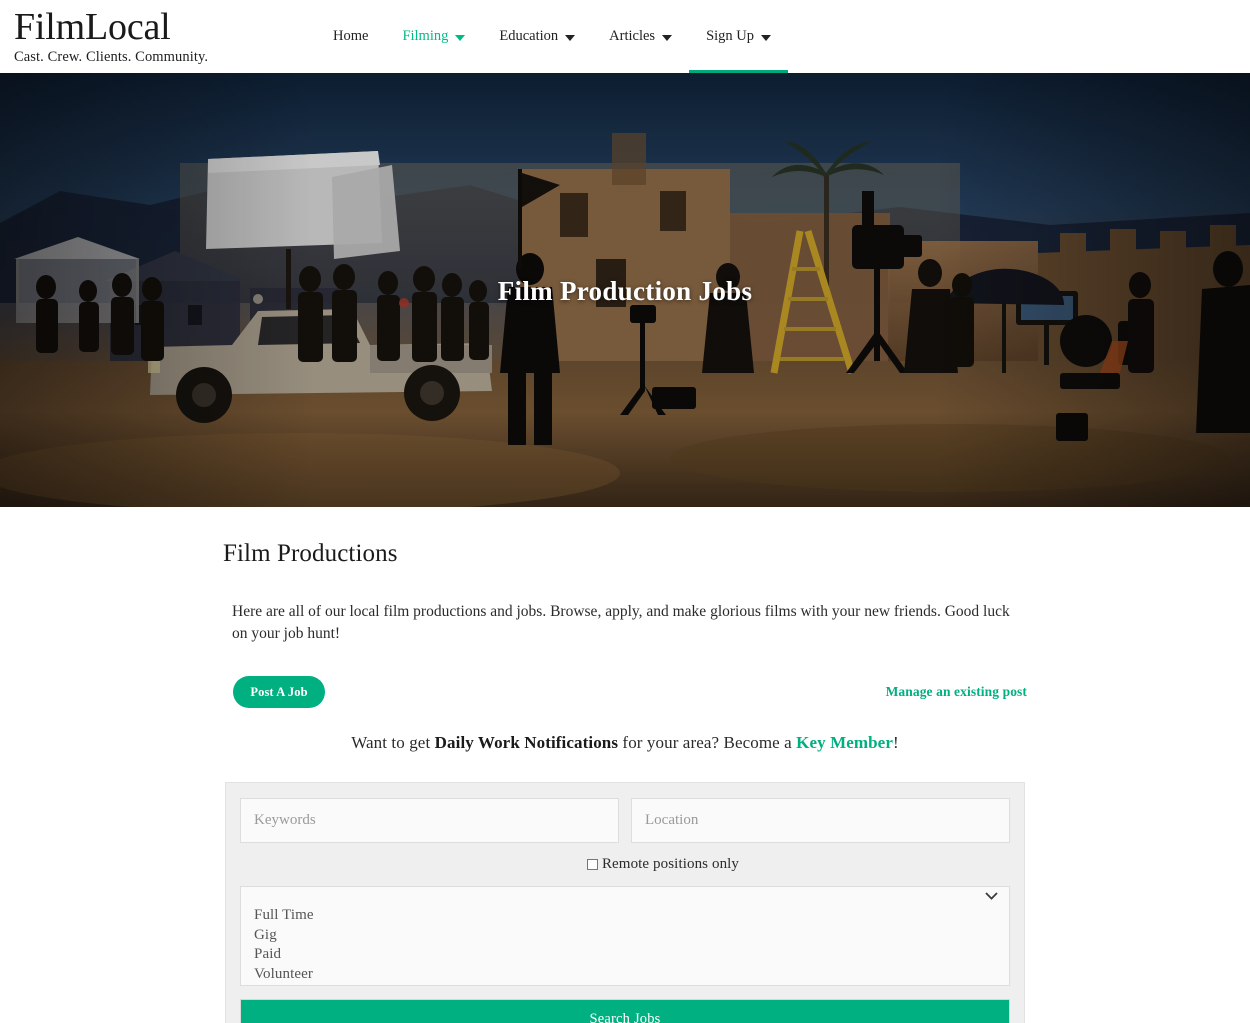 This screenshot has width=1250, height=1023. What do you see at coordinates (632, 36) in the screenshot?
I see `nav-item-label: Articles` at bounding box center [632, 36].